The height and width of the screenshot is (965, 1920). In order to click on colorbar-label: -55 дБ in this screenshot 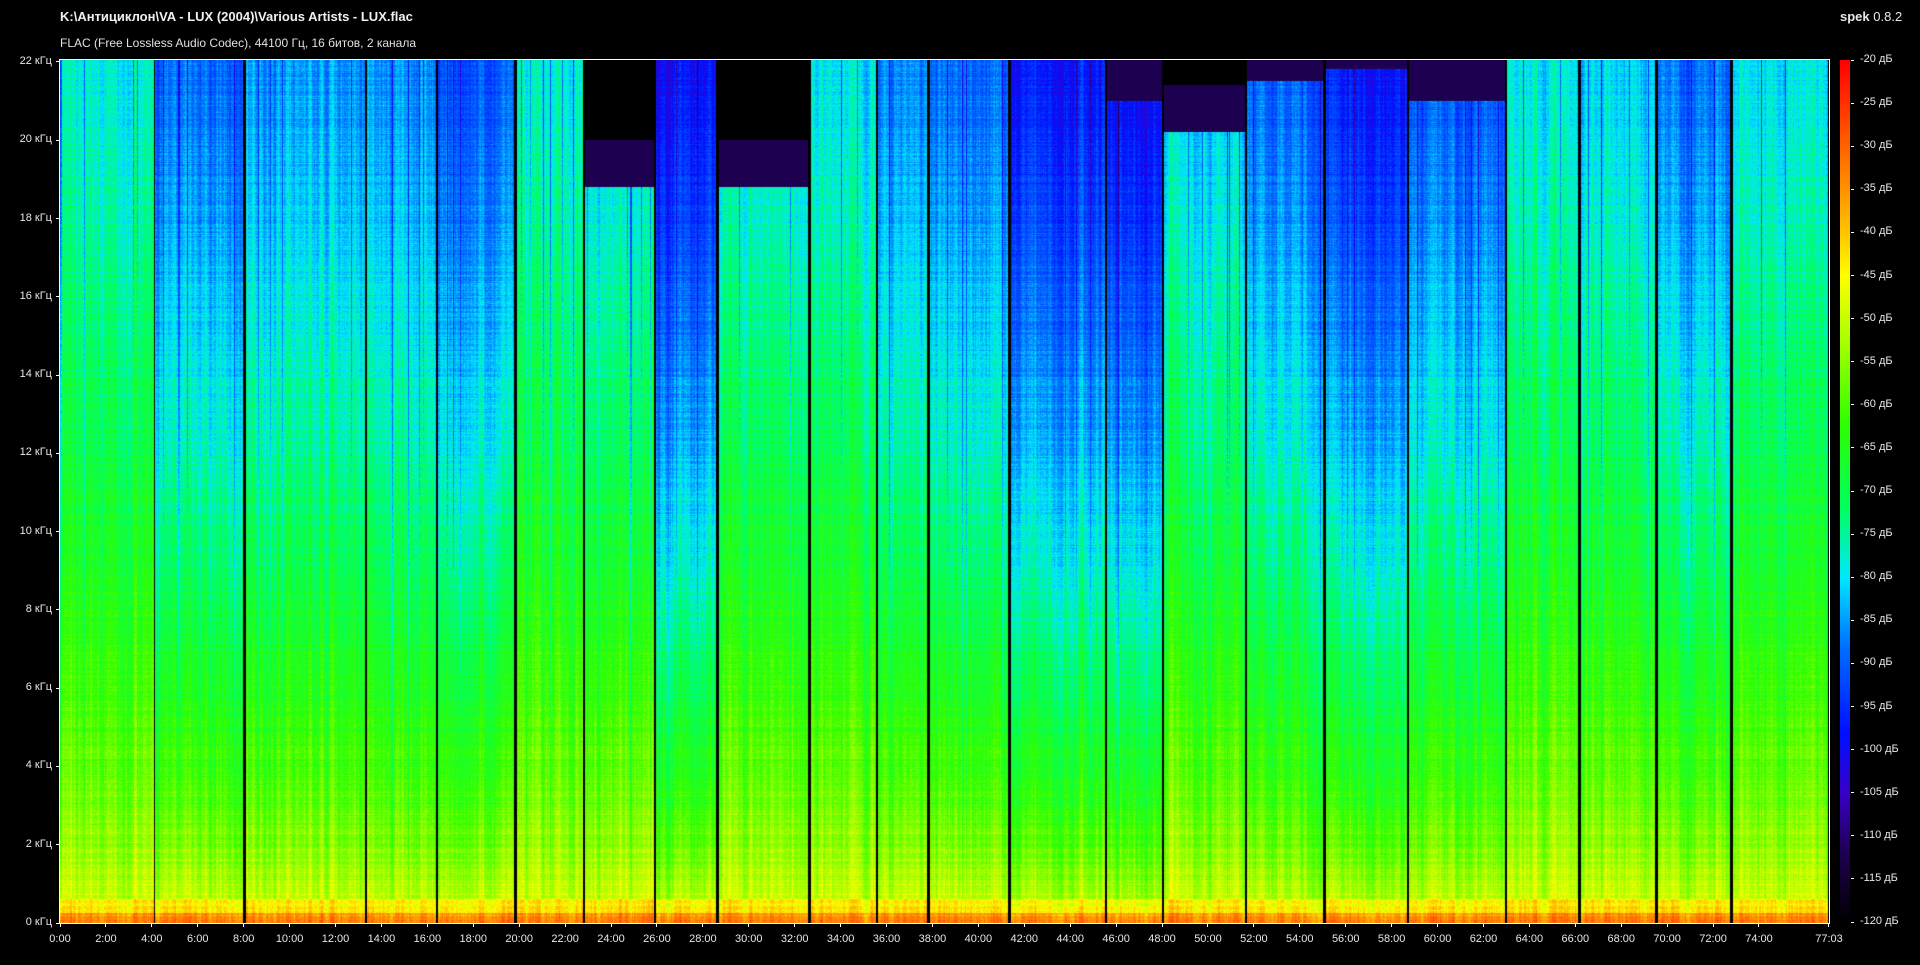, I will do `click(1876, 360)`.